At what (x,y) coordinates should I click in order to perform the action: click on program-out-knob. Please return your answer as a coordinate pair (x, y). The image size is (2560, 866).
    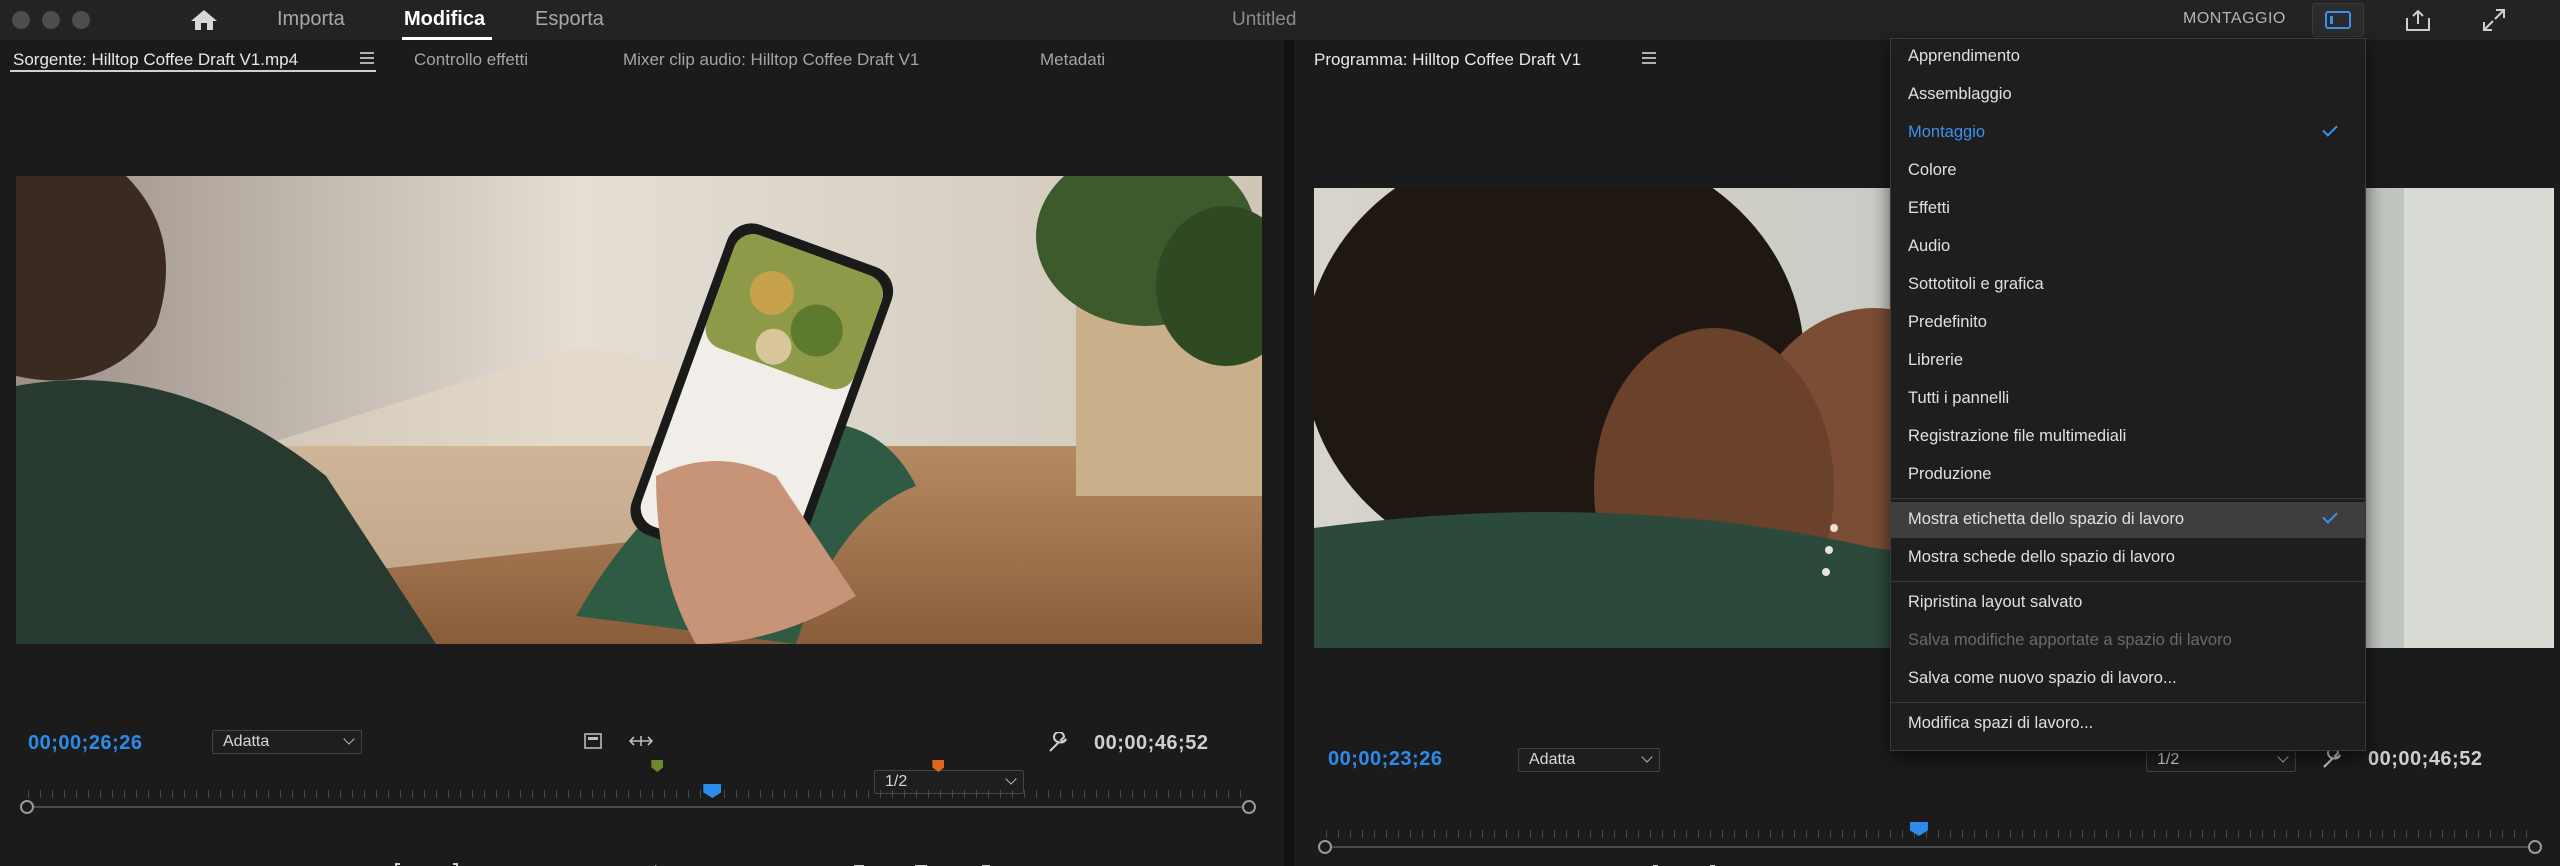
    Looking at the image, I should click on (2535, 847).